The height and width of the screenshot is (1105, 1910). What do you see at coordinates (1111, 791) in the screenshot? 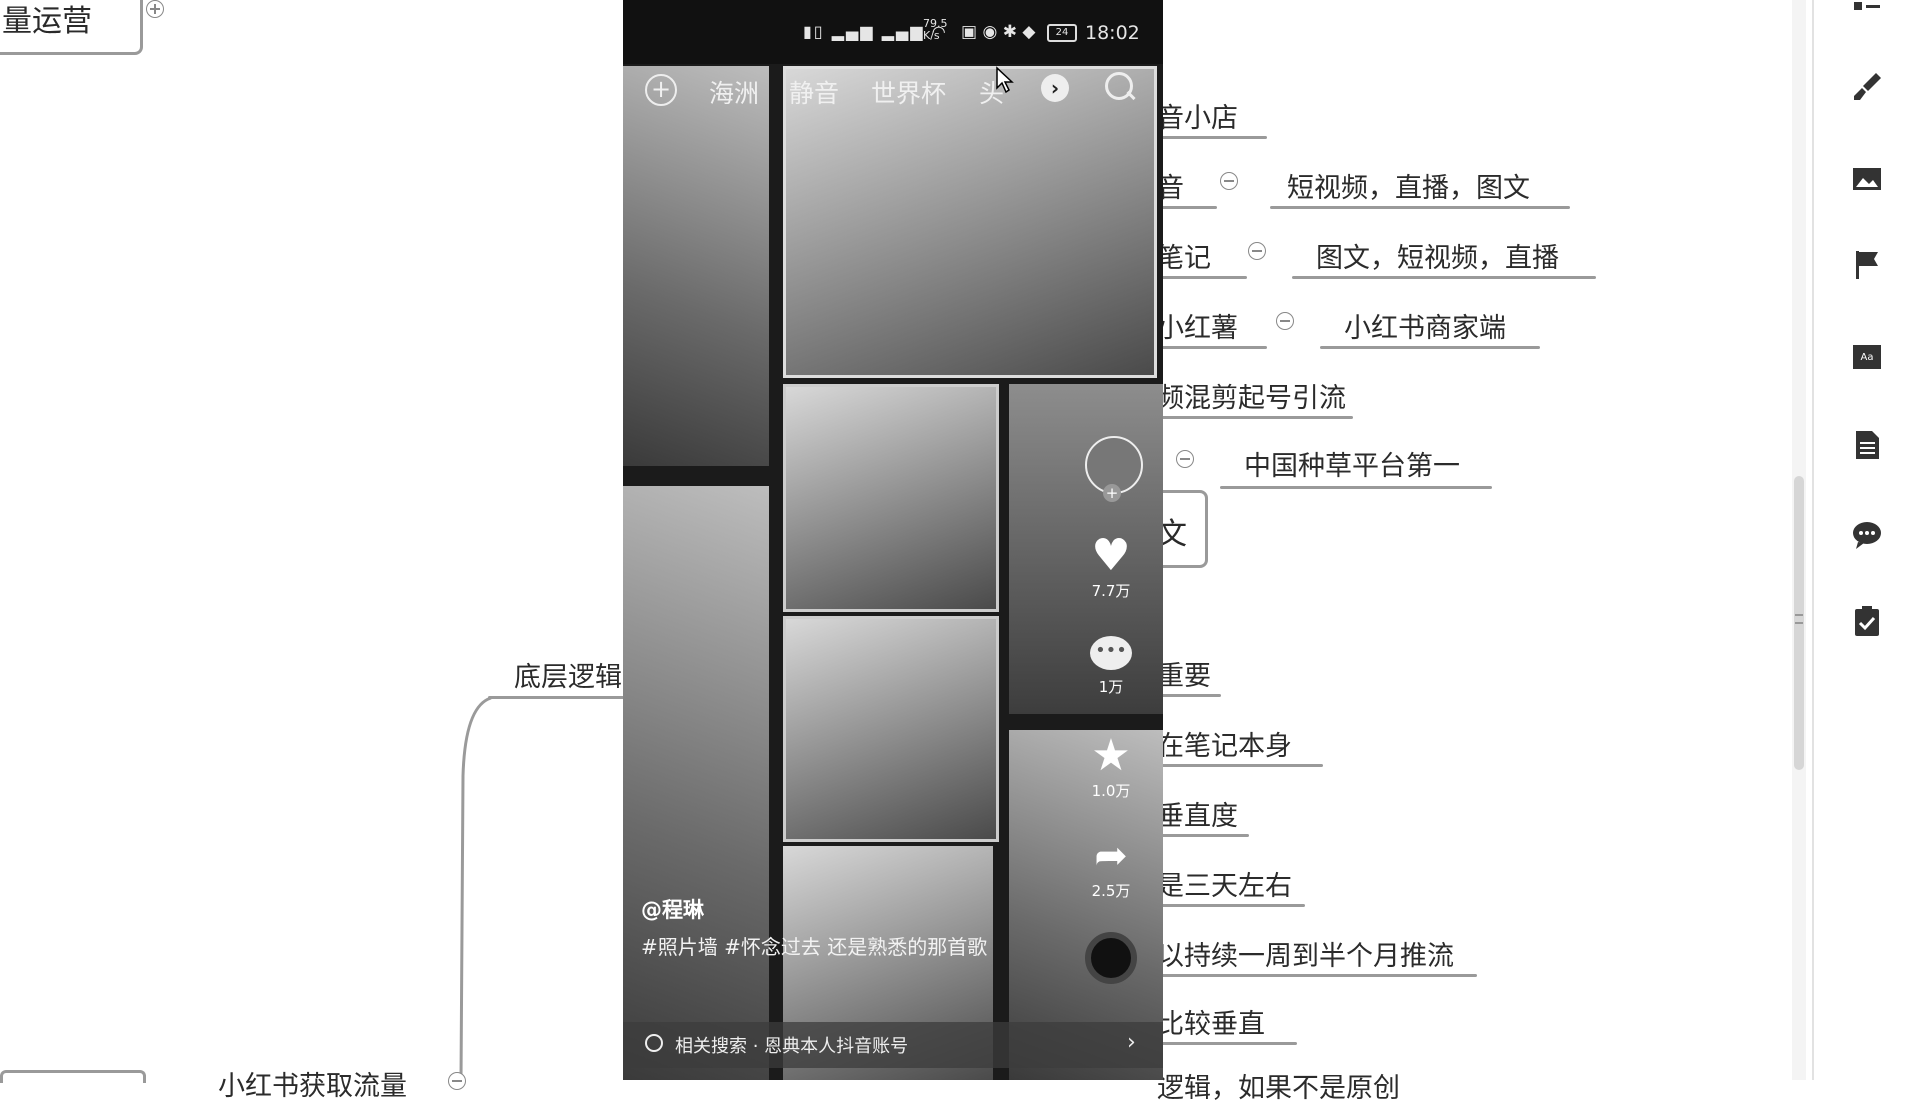
I see `favorite-count: 1.0万` at bounding box center [1111, 791].